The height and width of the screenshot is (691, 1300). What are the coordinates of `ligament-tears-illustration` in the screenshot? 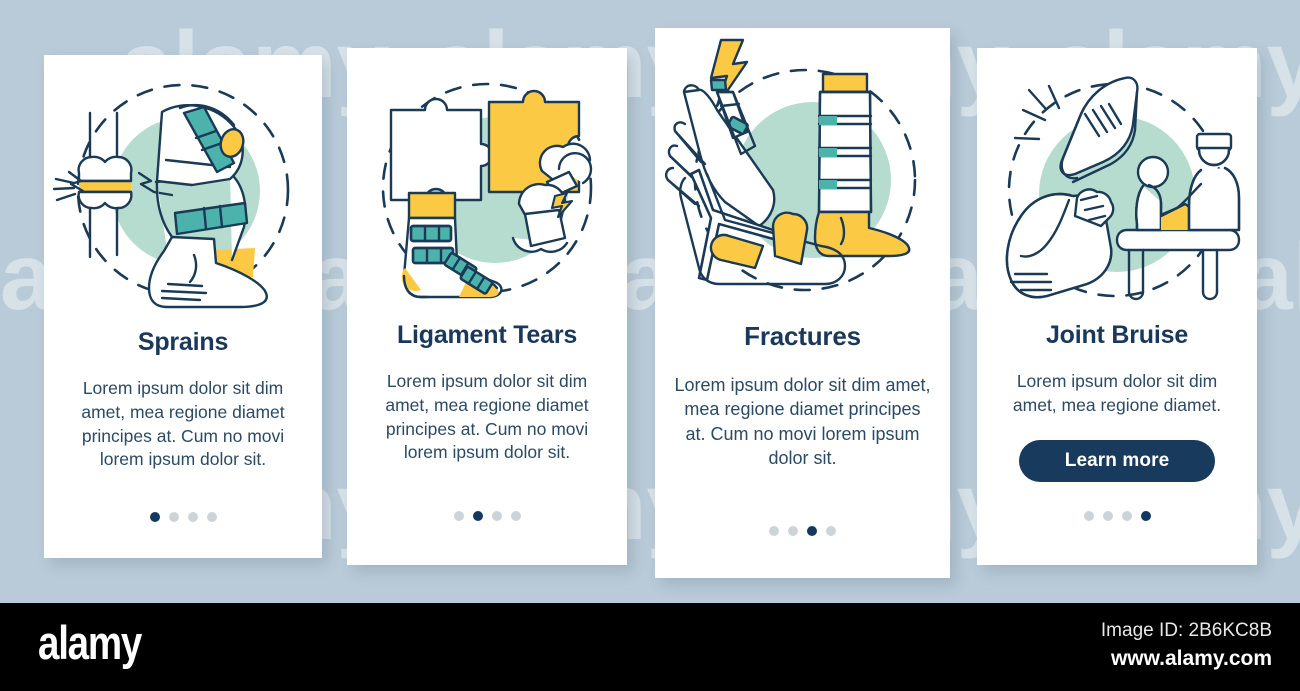 It's located at (487, 181).